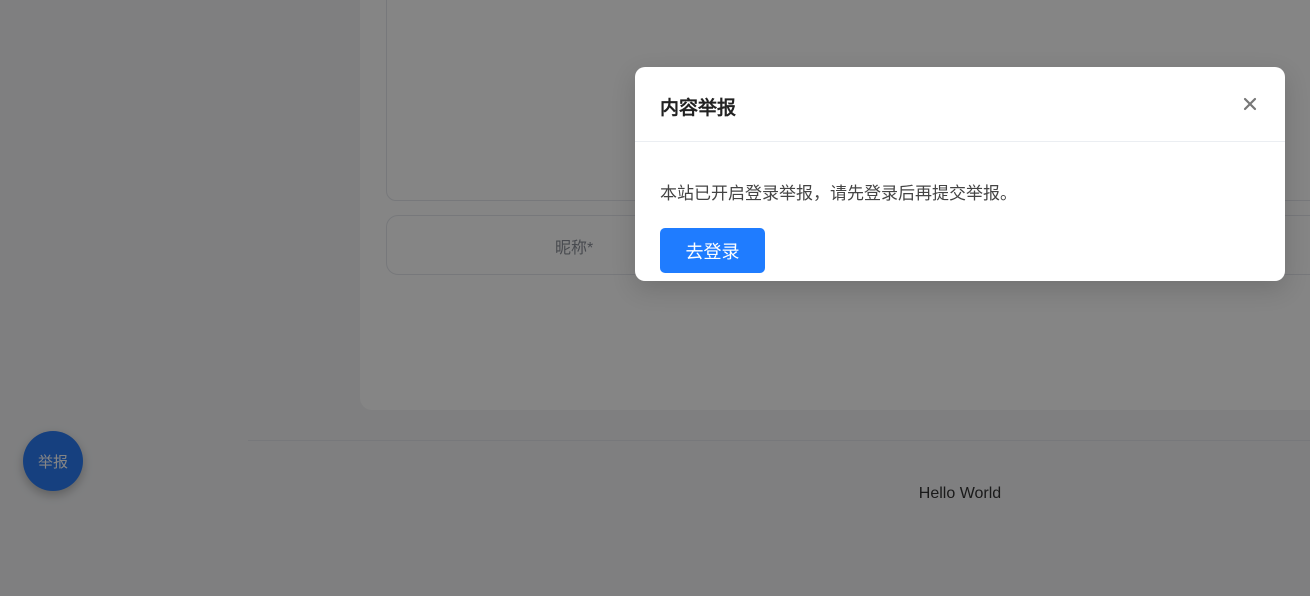 The image size is (1310, 596). What do you see at coordinates (712, 250) in the screenshot?
I see `login-button: 去登录` at bounding box center [712, 250].